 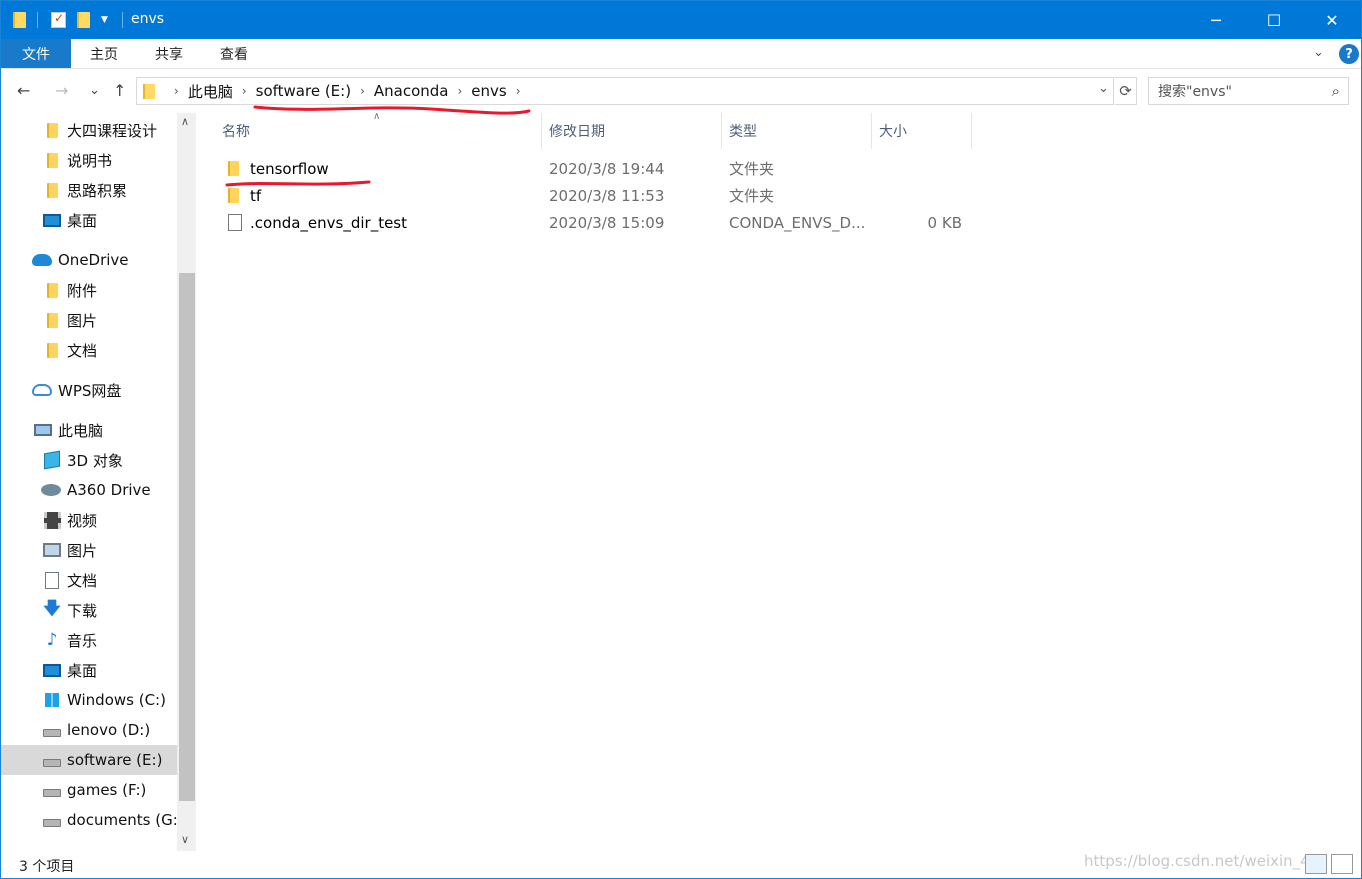 I want to click on ribbon-tabs: 文件 主页 共享 查看 ⌄ ?, so click(x=681, y=54).